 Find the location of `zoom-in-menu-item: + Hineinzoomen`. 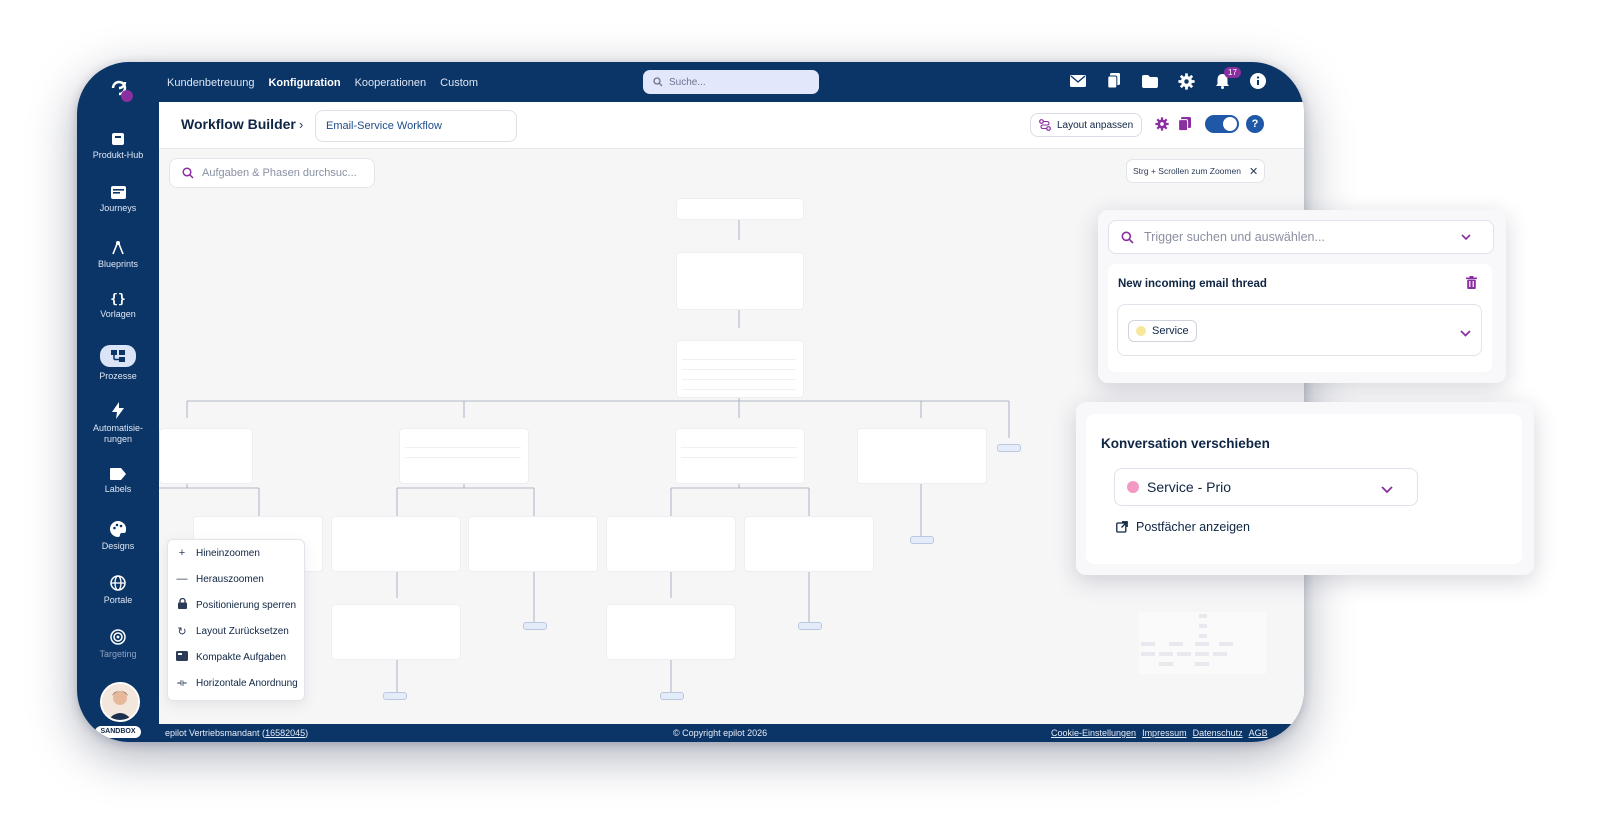

zoom-in-menu-item: + Hineinzoomen is located at coordinates (236, 553).